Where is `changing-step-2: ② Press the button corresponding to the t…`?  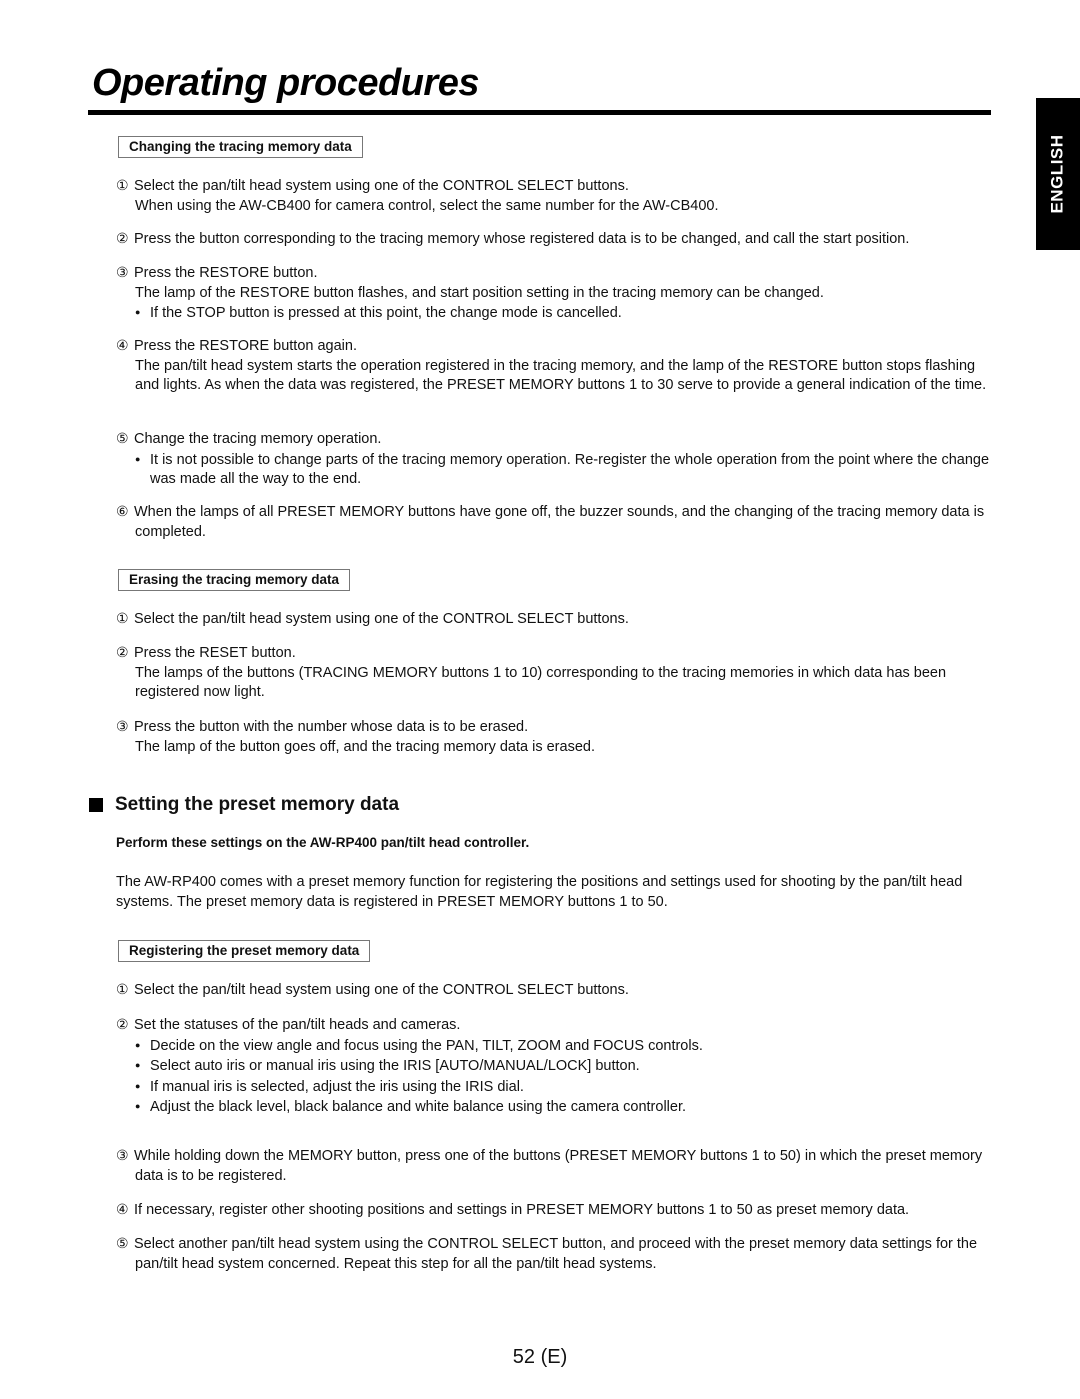
changing-step-2: ② Press the button corresponding to the t… is located at coordinates (556, 239).